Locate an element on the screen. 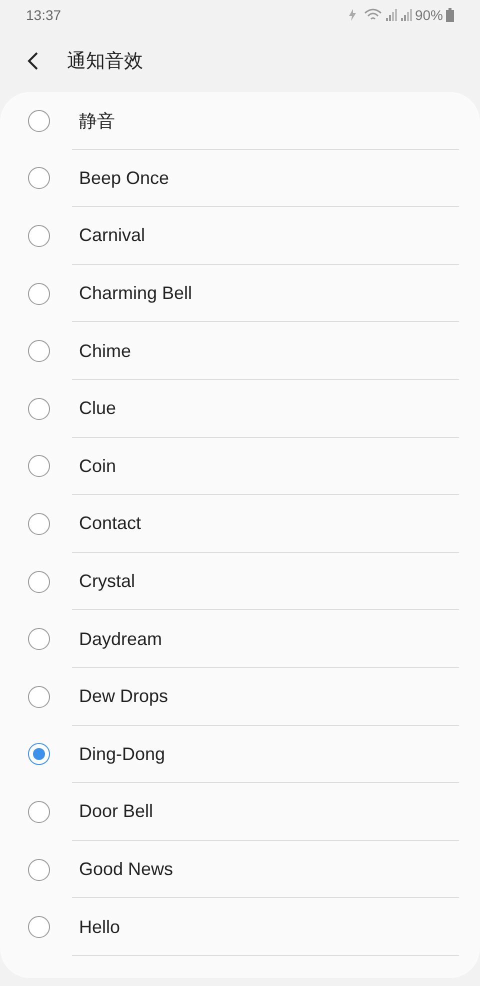 The height and width of the screenshot is (986, 480). sound-name: Coin is located at coordinates (97, 466).